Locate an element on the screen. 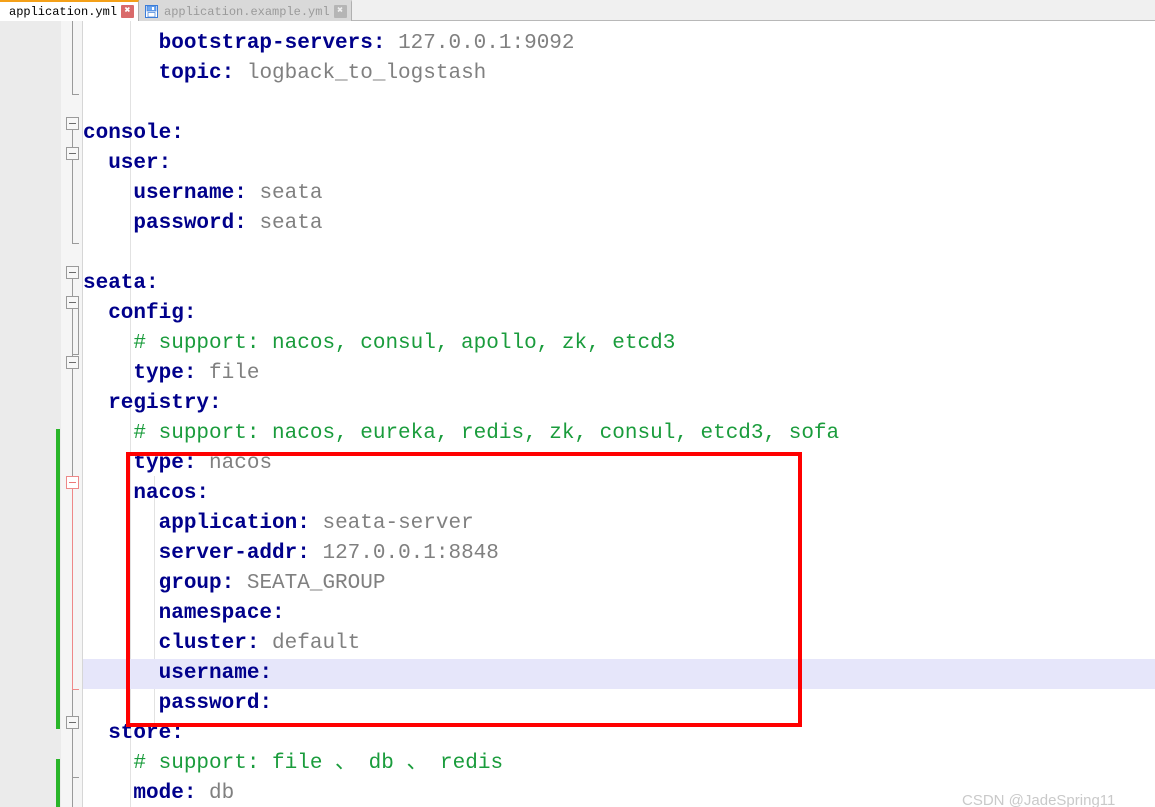  code-line: type: nacos is located at coordinates (619, 464).